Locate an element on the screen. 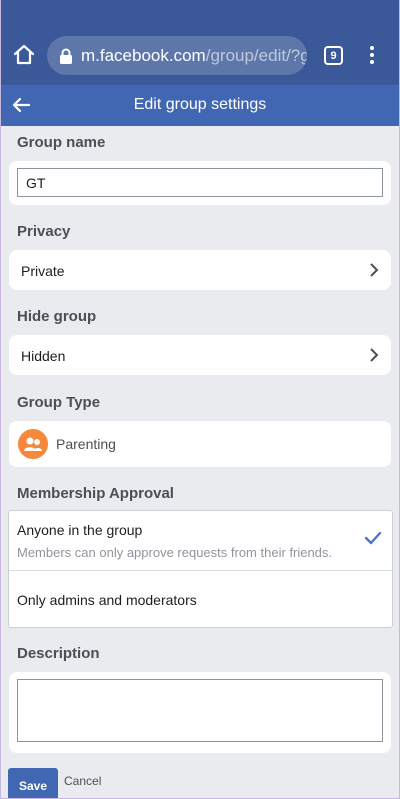  hide-group-label: Hide group is located at coordinates (57, 316).